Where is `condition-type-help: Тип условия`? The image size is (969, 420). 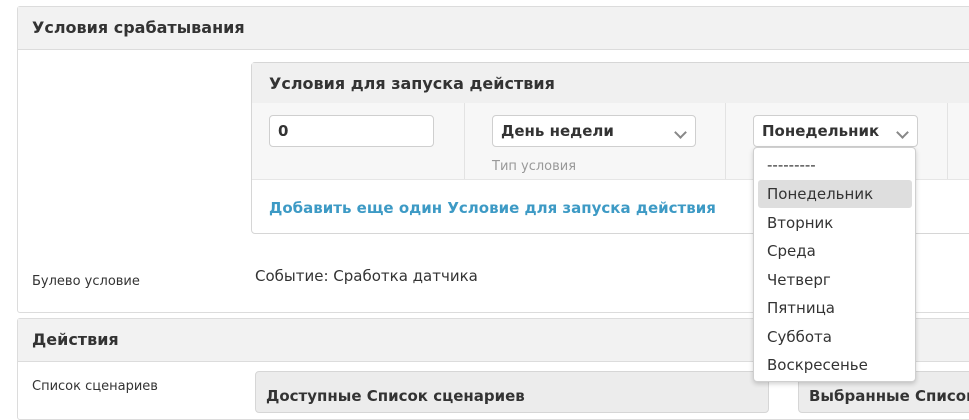
condition-type-help: Тип условия is located at coordinates (534, 166).